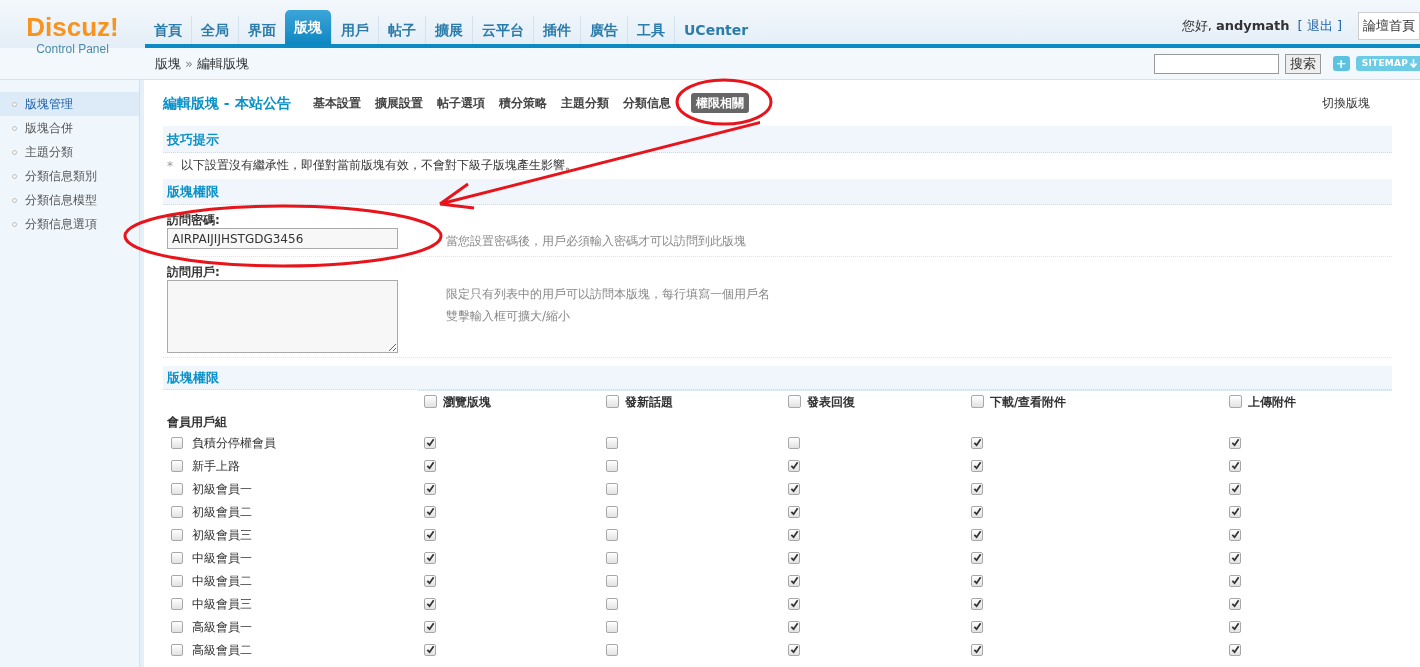  I want to click on group-name: 中級會員二, so click(222, 581).